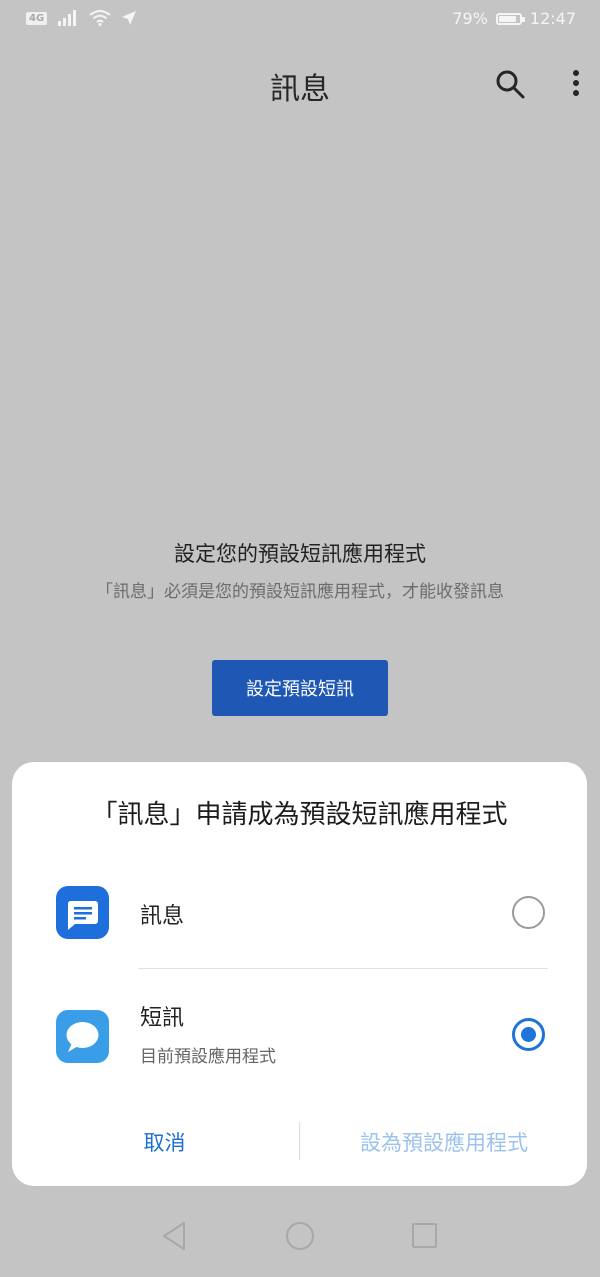  What do you see at coordinates (129, 18) in the screenshot?
I see `location-arrow-icon` at bounding box center [129, 18].